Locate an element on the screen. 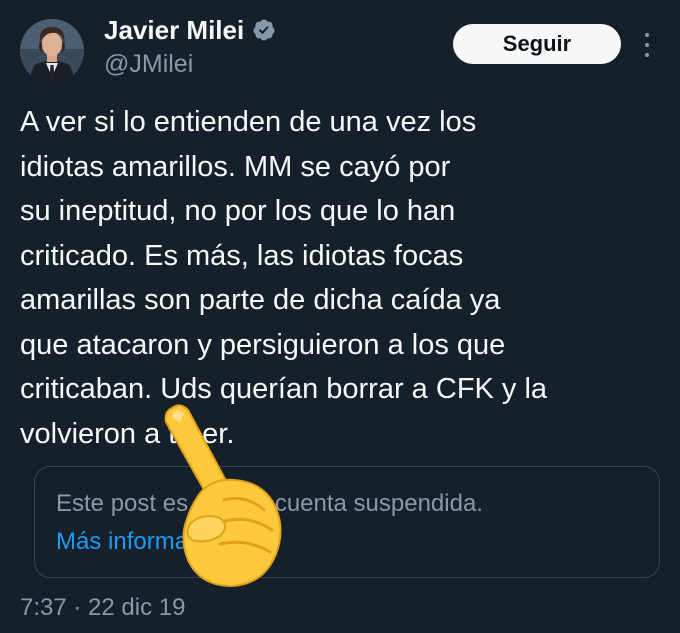 The width and height of the screenshot is (680, 633). tweet-timestamp: 7:37 · 22 dic 19 is located at coordinates (102, 608).